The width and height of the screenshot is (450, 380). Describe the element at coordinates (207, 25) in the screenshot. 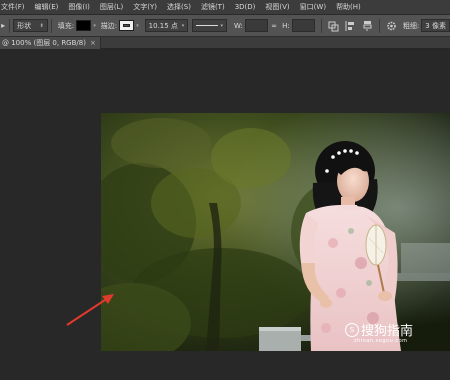

I see `stroke-line-preview` at that location.